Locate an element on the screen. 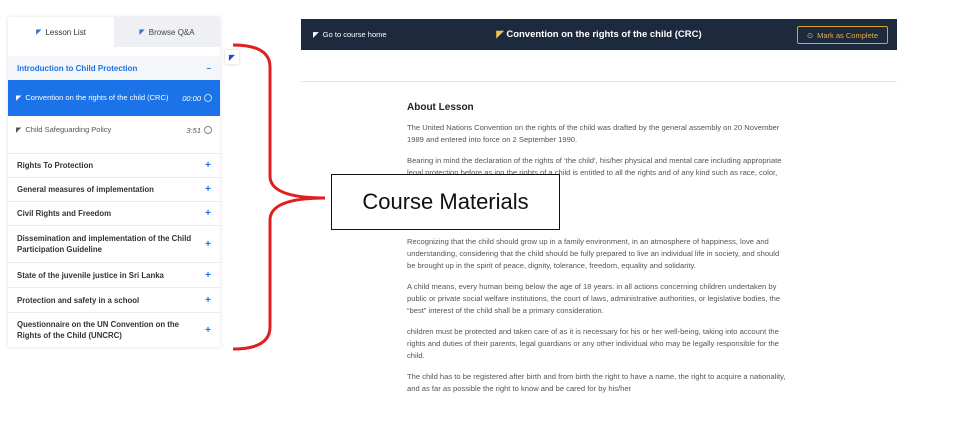 The height and width of the screenshot is (441, 968). sidebar-tabs: ◤ Lesson List ◤ Browse Q&A is located at coordinates (114, 32).